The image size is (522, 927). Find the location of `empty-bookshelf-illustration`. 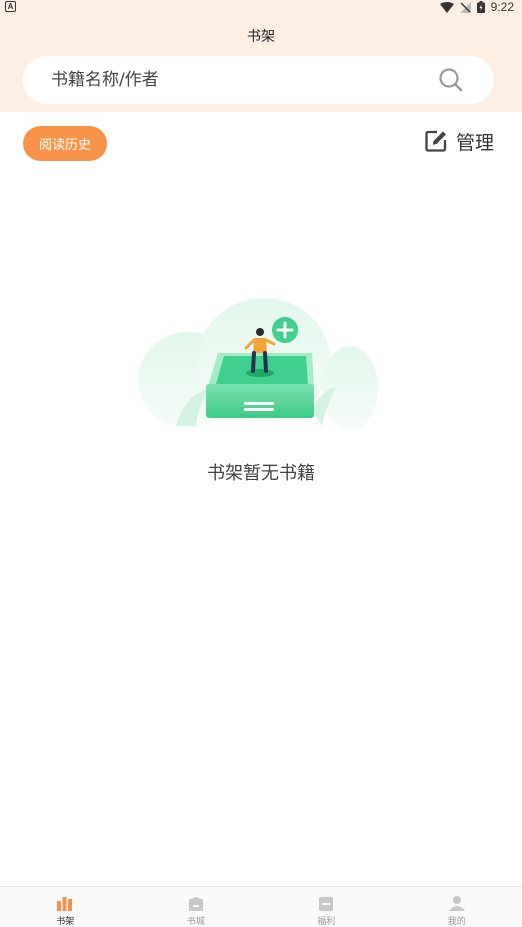

empty-bookshelf-illustration is located at coordinates (258, 364).